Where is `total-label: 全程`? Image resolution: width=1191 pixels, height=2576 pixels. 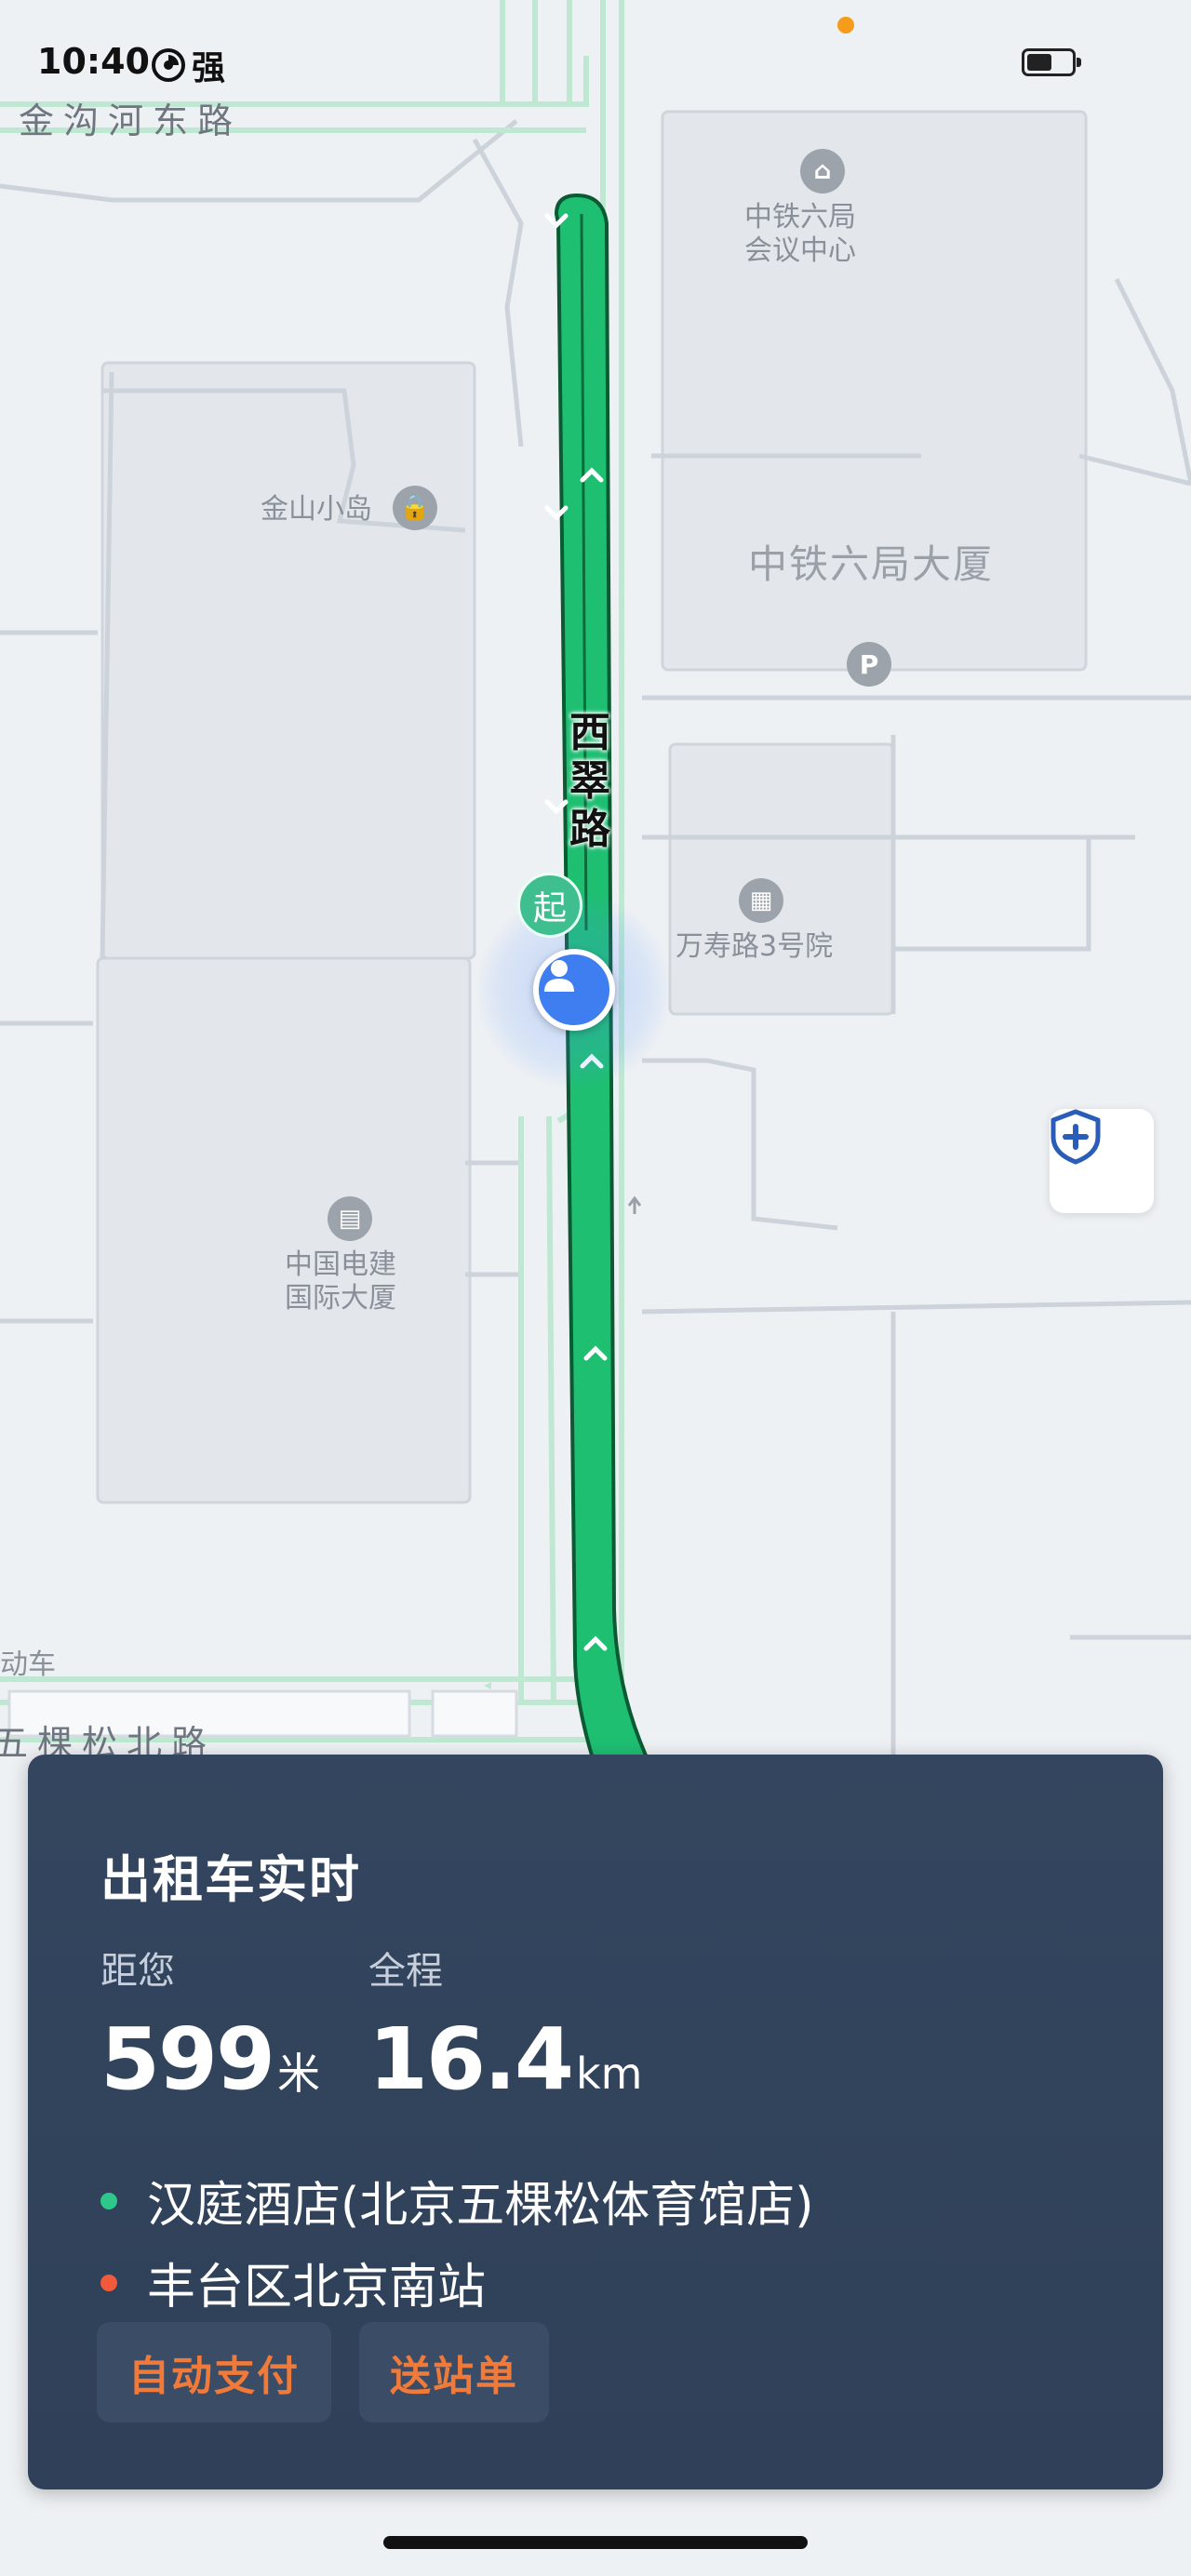
total-label: 全程 is located at coordinates (405, 1971).